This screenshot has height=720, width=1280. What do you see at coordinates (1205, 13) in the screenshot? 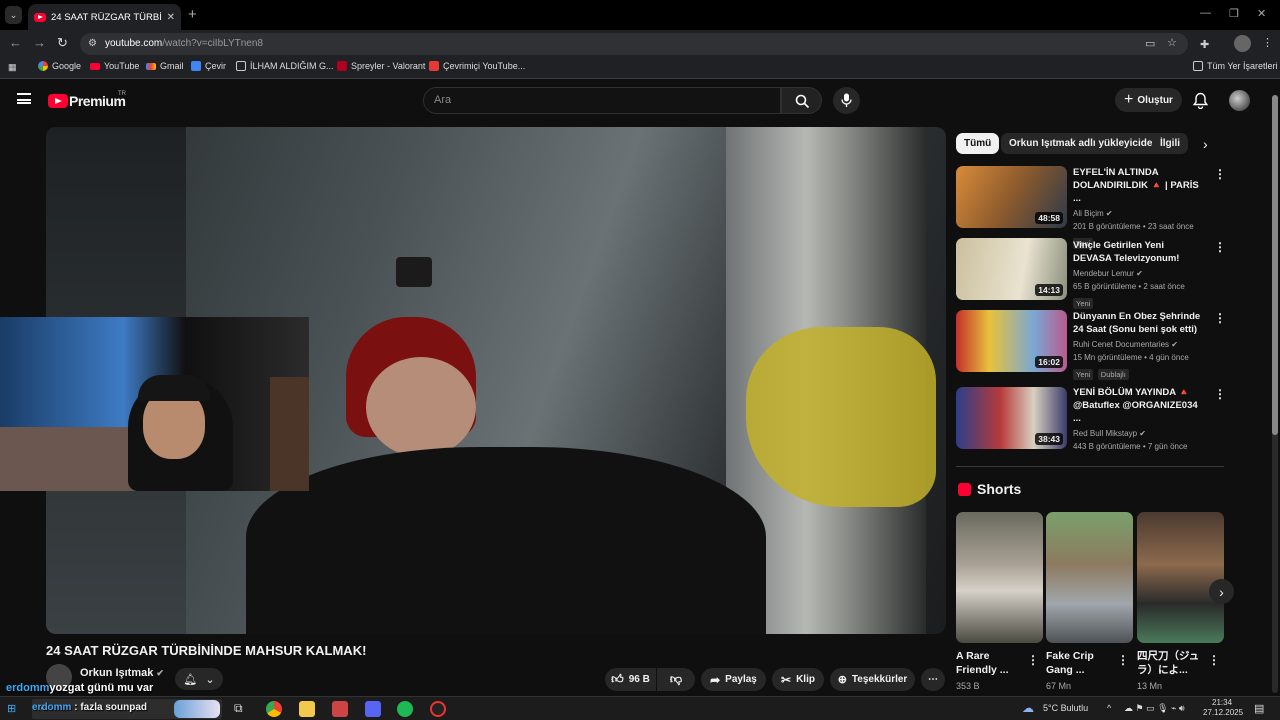
I see `minimize-icon: —` at bounding box center [1205, 13].